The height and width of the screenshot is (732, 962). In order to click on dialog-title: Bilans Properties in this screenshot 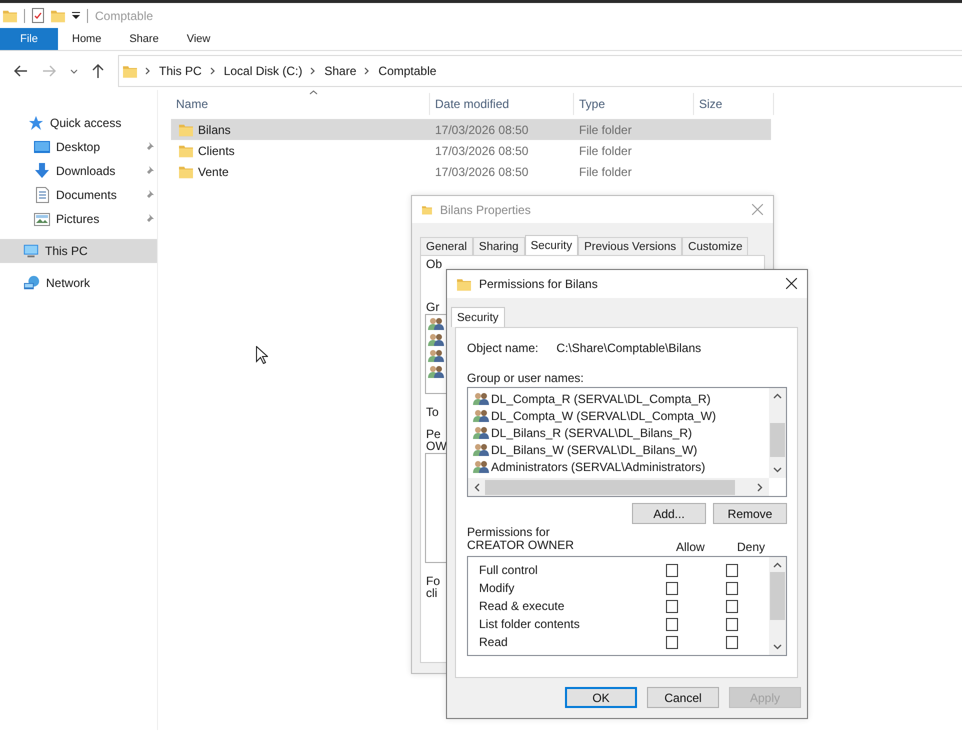, I will do `click(485, 209)`.